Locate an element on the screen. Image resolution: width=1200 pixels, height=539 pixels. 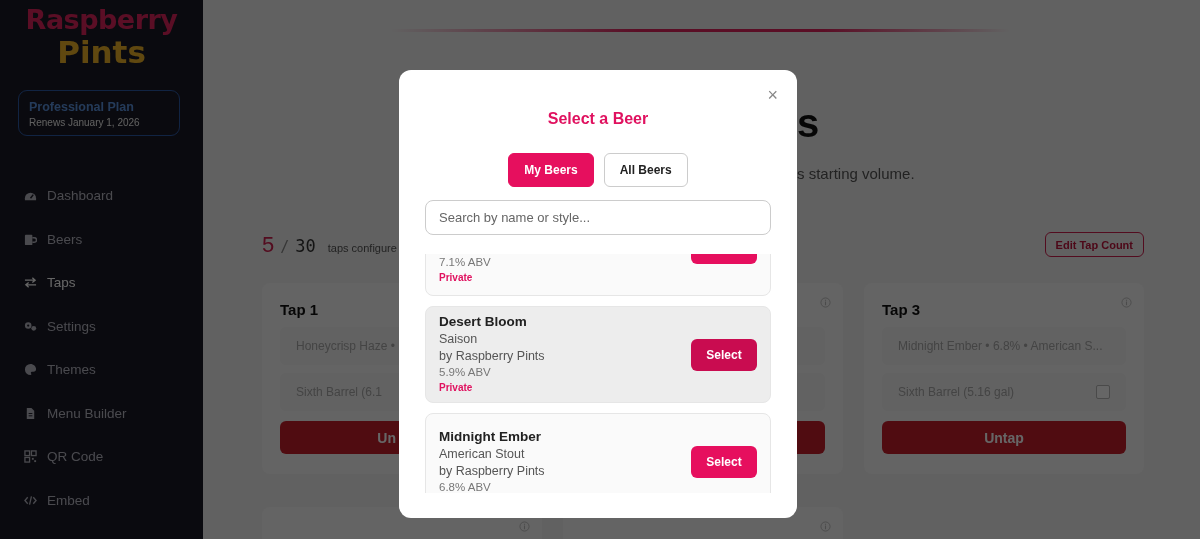
total-count: 30 is located at coordinates (305, 245).